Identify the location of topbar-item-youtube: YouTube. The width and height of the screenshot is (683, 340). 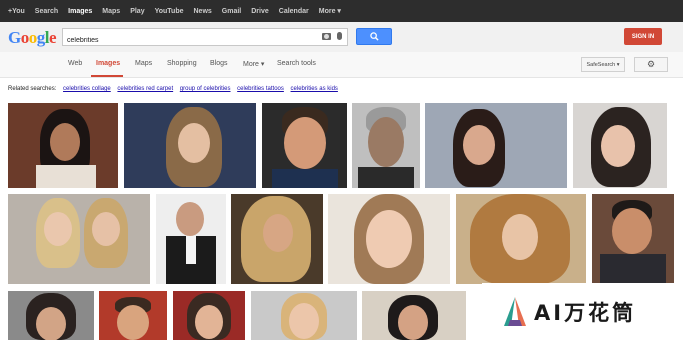
(169, 11).